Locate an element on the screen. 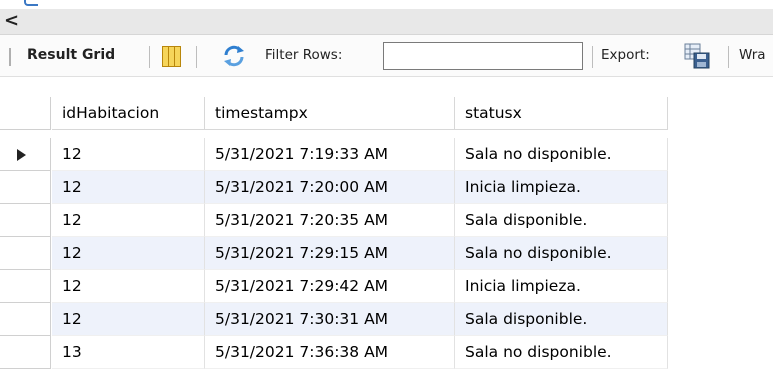 Image resolution: width=773 pixels, height=371 pixels. filter-rows-label: Filter Rows: is located at coordinates (304, 55).